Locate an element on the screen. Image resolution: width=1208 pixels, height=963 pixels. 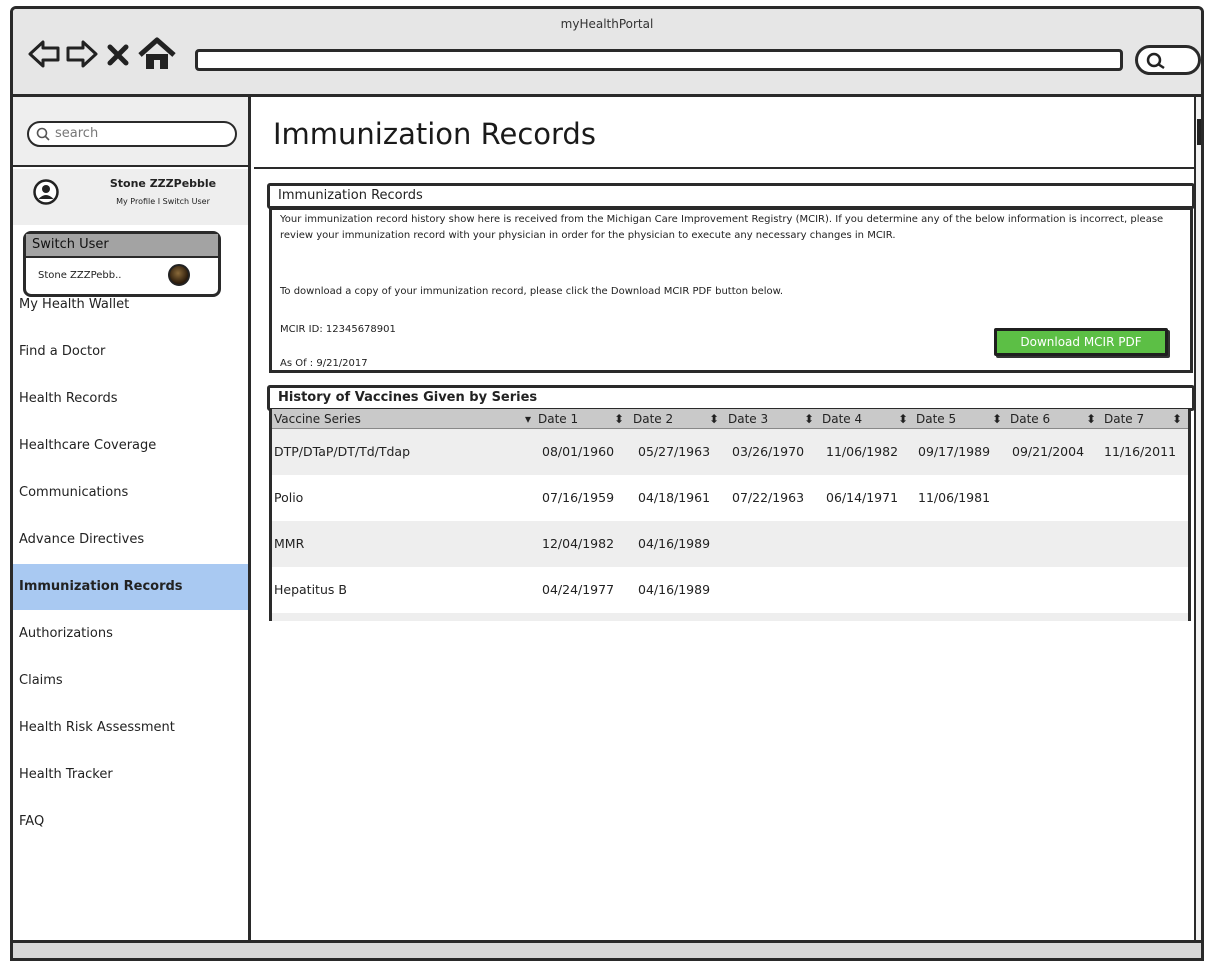
date-cell: 04/18/1961 is located at coordinates (674, 497).